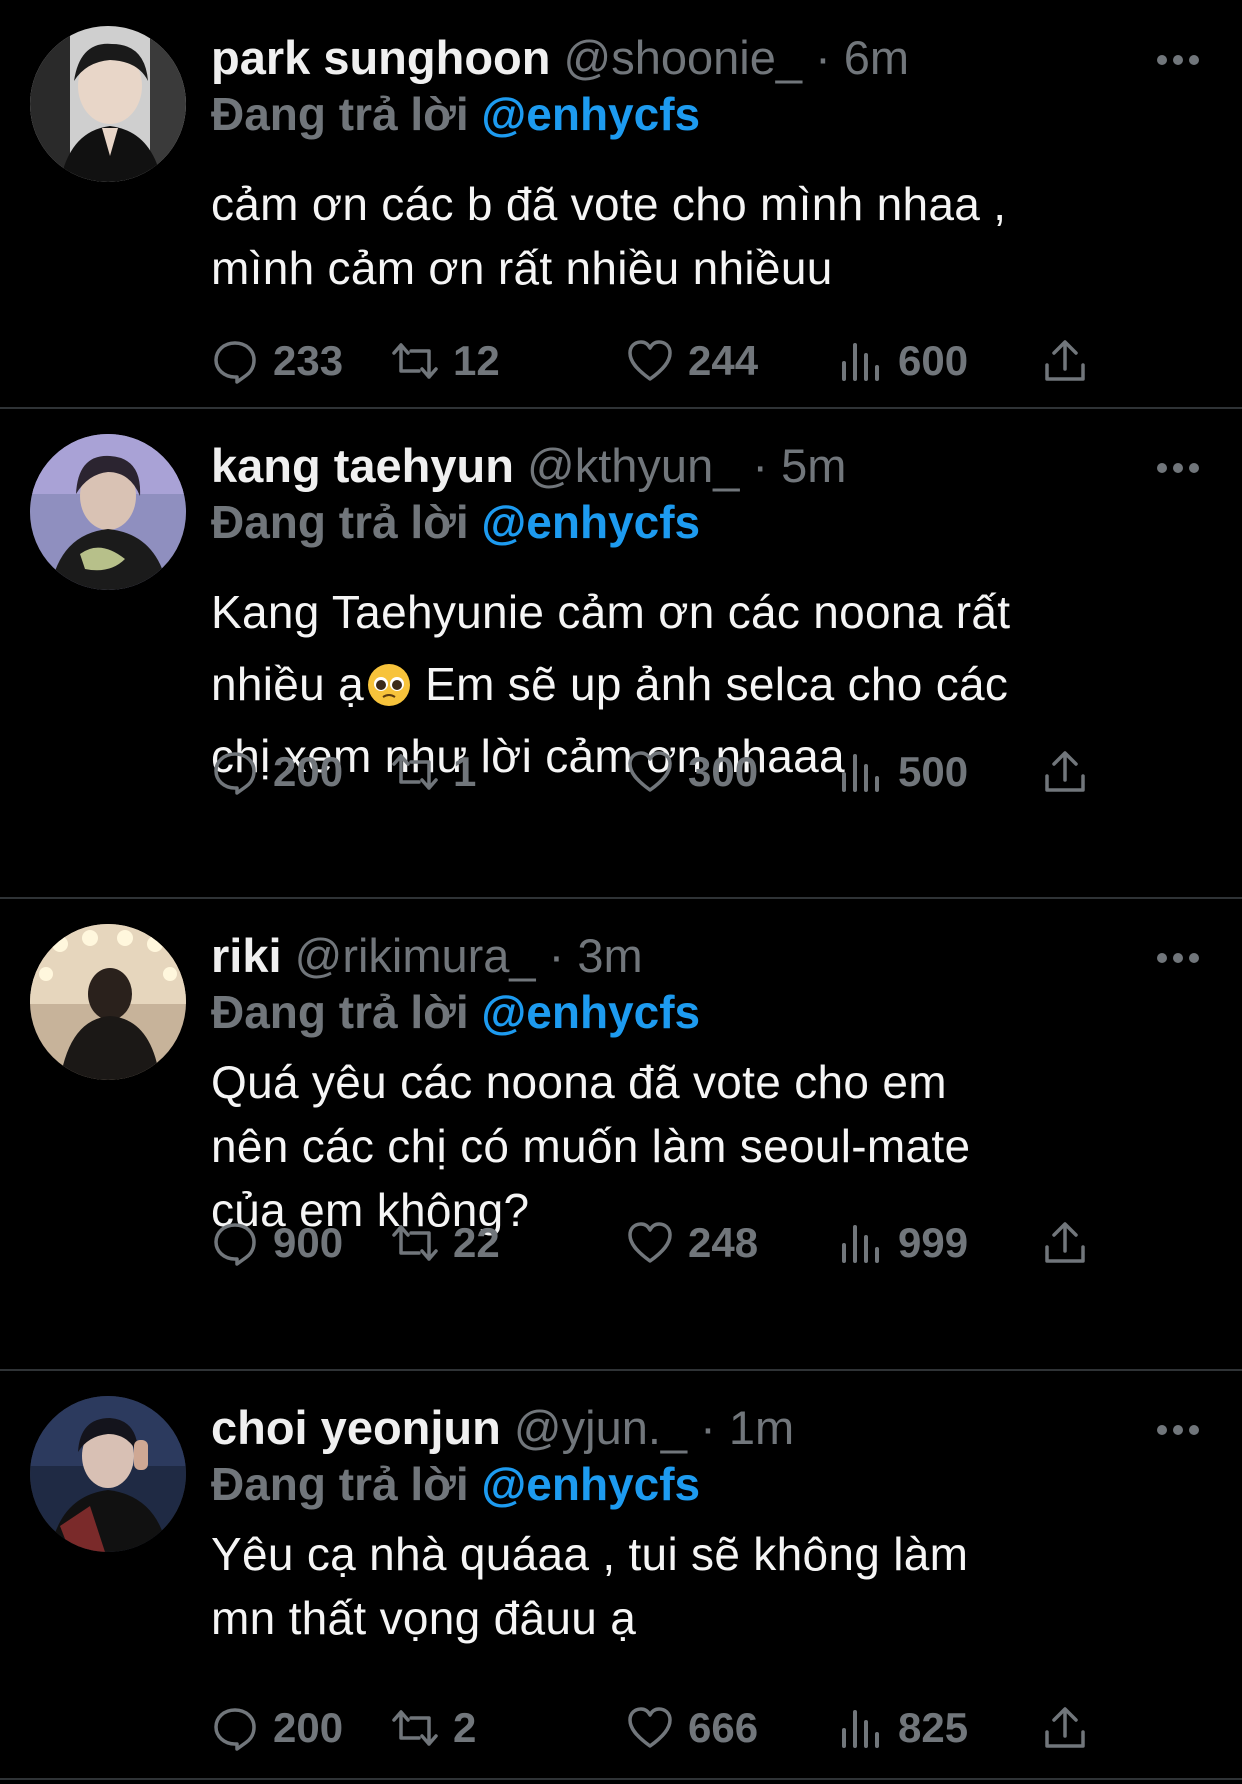 Image resolution: width=1242 pixels, height=1784 pixels. Describe the element at coordinates (600, 1427) in the screenshot. I see `user-handle: @yjun._` at that location.